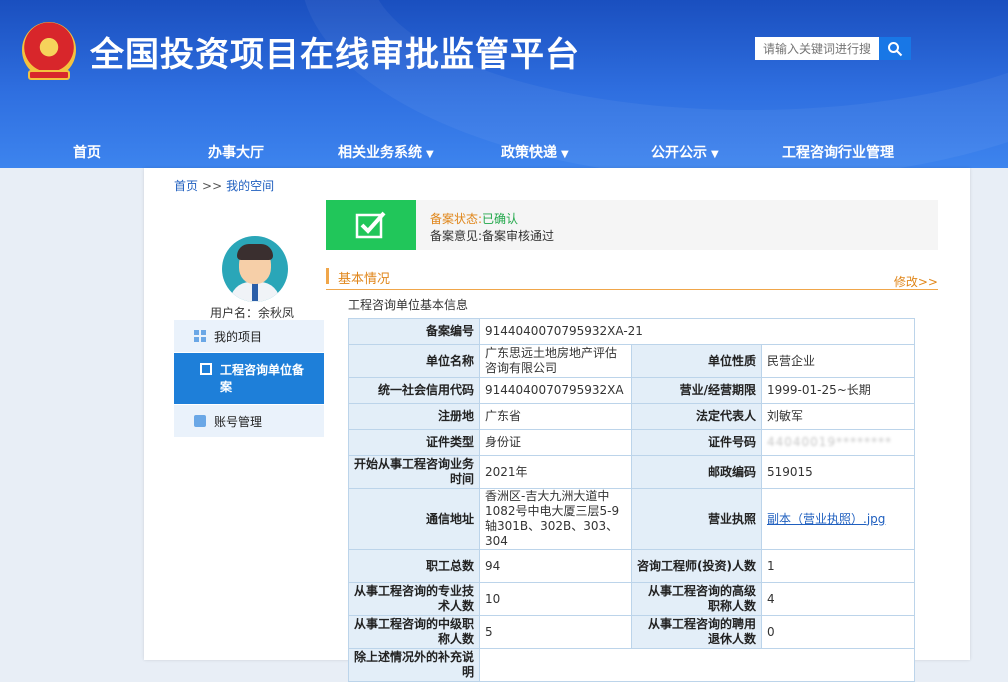 Image resolution: width=1008 pixels, height=682 pixels. I want to click on side-item-label: 工程咨询单位备案, so click(262, 378).